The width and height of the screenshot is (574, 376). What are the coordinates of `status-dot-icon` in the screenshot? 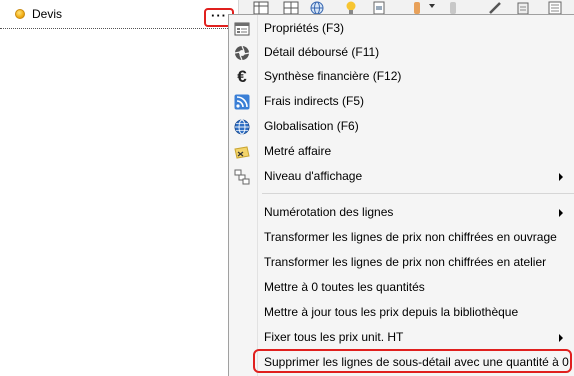 It's located at (20, 14).